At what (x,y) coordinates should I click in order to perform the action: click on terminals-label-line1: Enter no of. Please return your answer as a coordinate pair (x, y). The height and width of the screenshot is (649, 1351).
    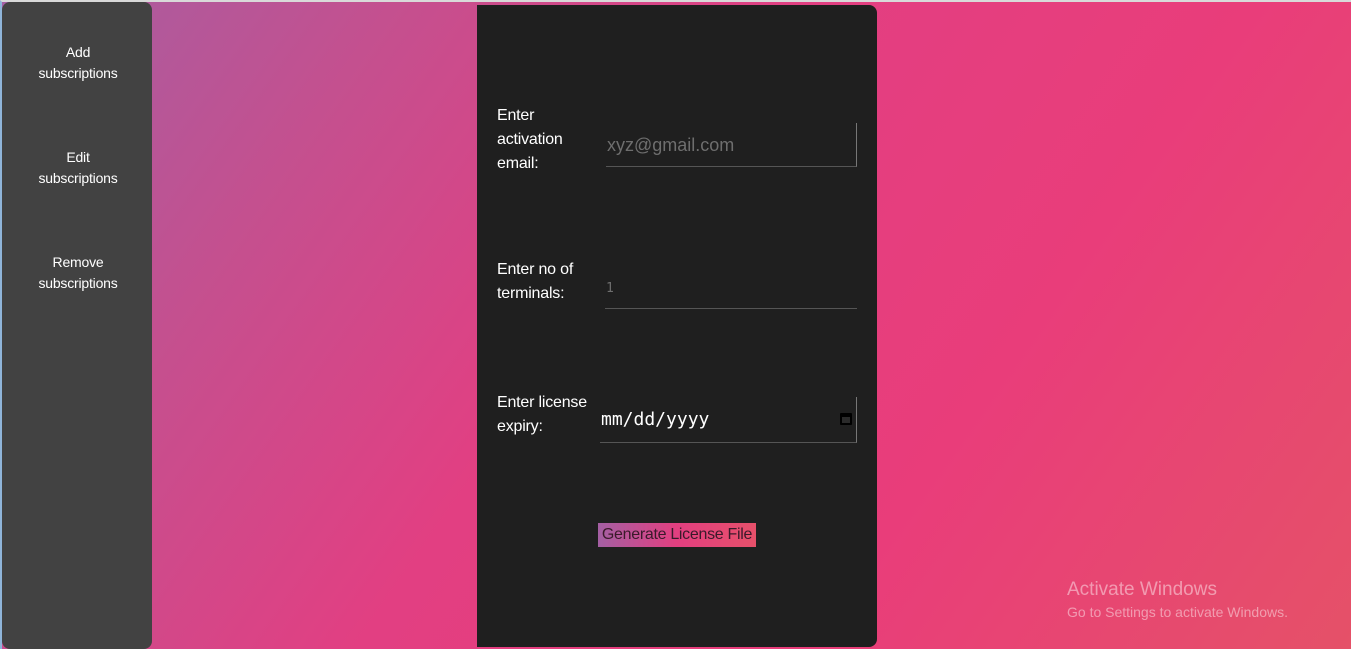
    Looking at the image, I should click on (535, 269).